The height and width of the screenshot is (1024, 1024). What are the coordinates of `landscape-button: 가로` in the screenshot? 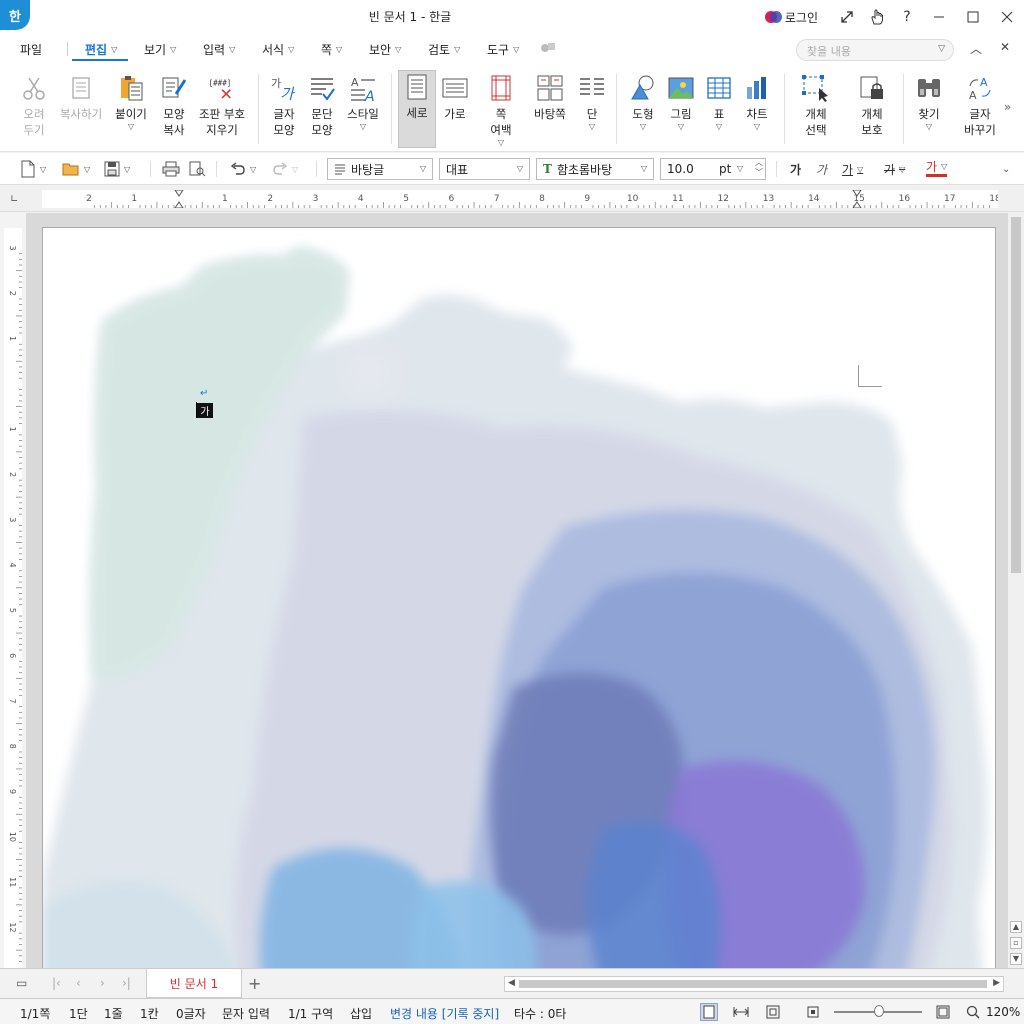 It's located at (455, 112).